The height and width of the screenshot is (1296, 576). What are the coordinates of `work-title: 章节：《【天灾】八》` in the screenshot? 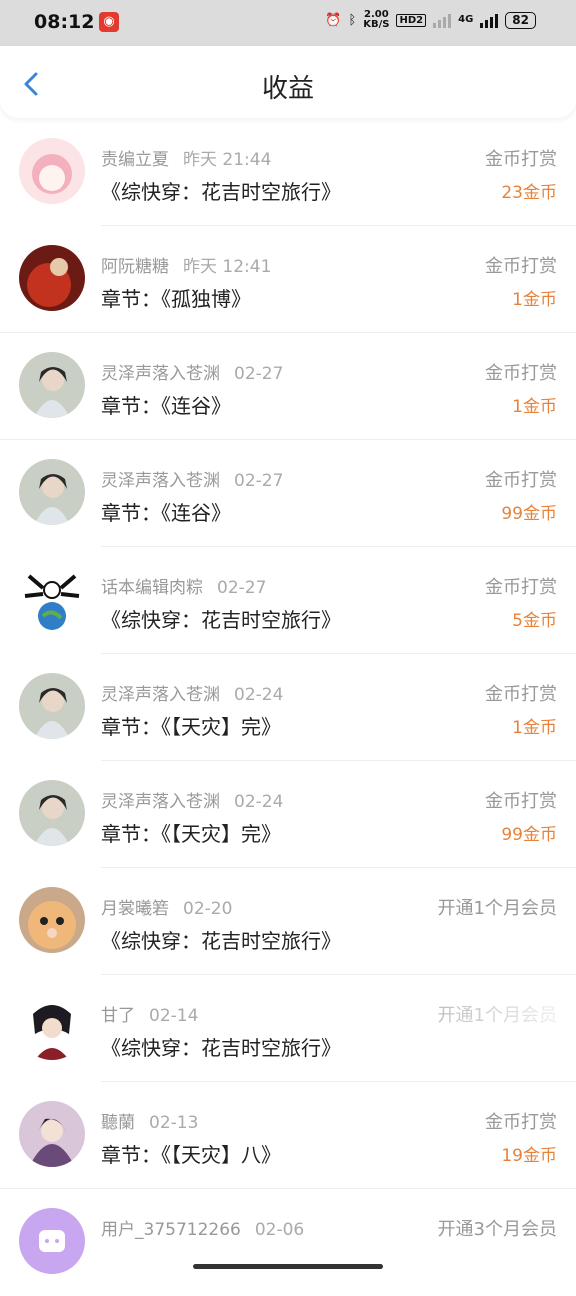 It's located at (191, 1155).